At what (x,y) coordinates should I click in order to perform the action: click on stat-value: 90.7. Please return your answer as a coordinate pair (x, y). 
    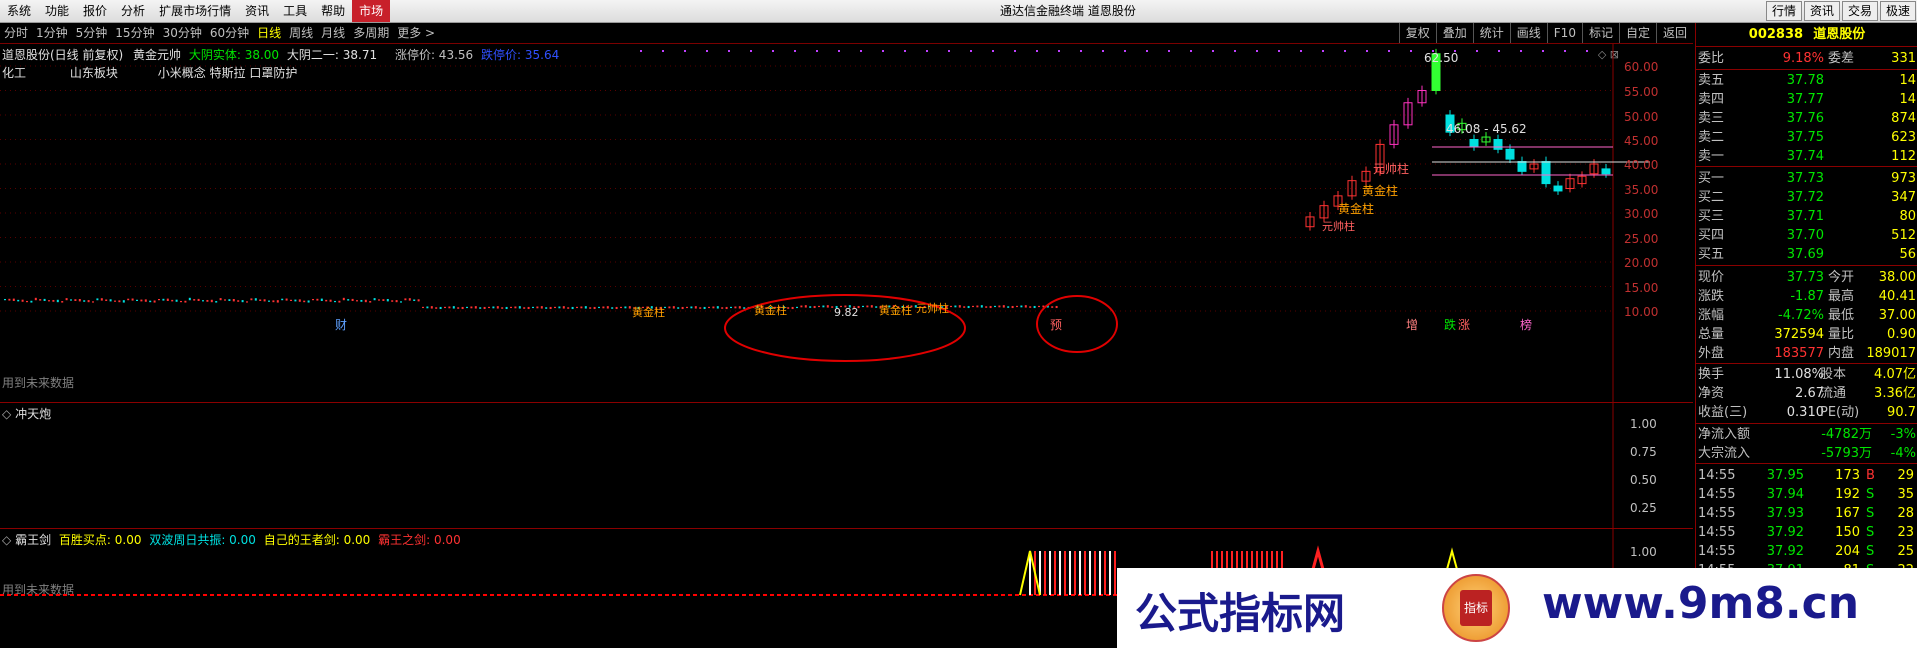
    Looking at the image, I should click on (1901, 412).